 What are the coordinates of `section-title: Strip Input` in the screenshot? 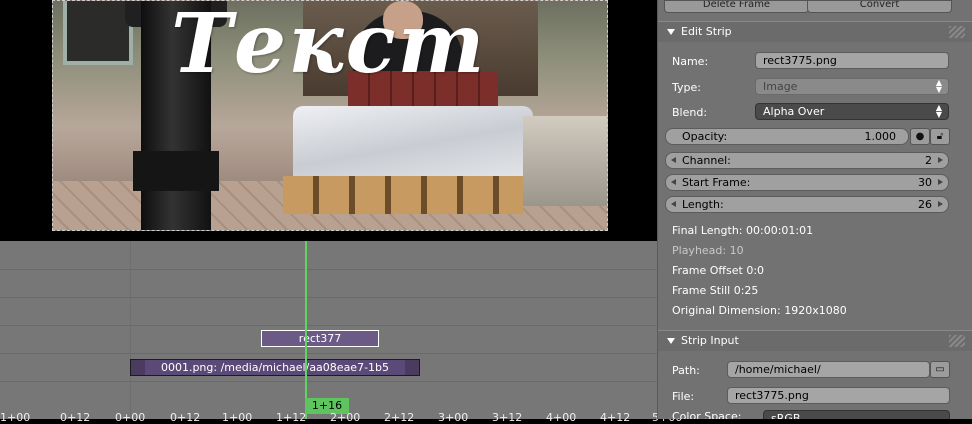 It's located at (710, 340).